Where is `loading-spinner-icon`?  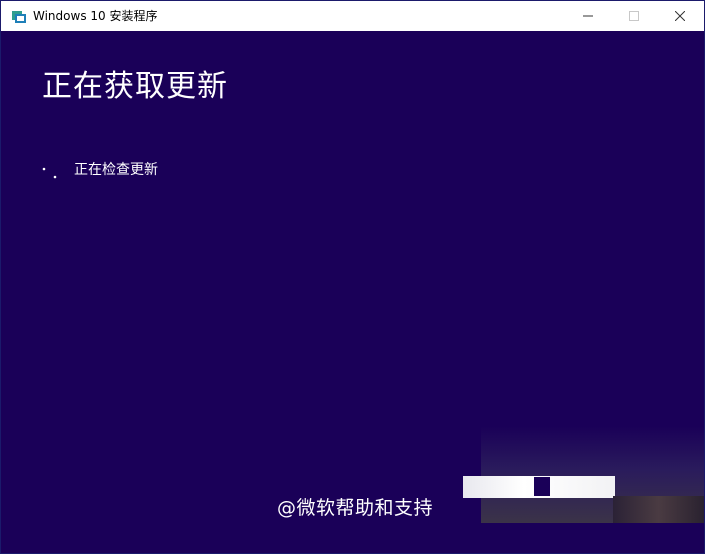
loading-spinner-icon is located at coordinates (49, 173).